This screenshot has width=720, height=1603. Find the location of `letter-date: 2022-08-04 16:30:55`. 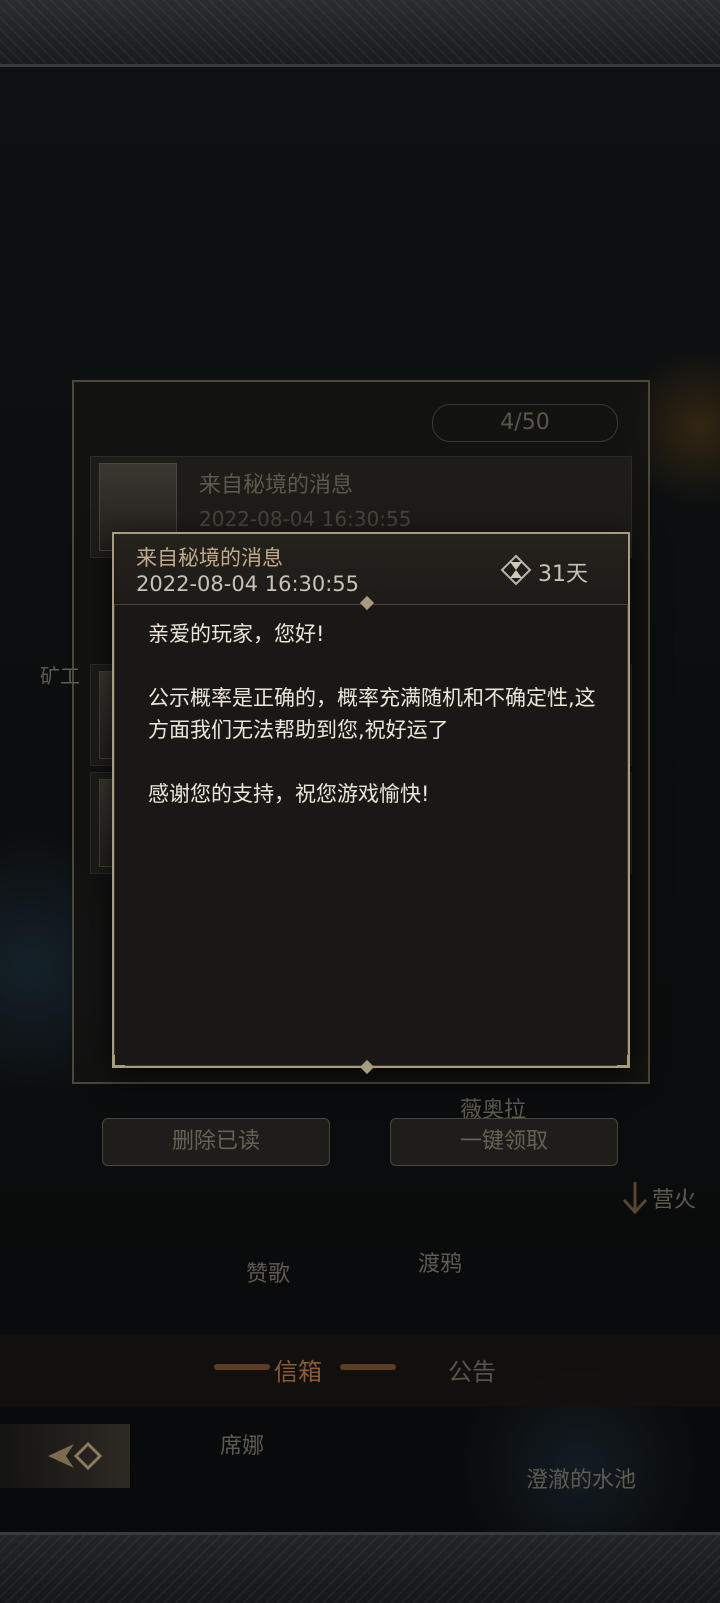

letter-date: 2022-08-04 16:30:55 is located at coordinates (248, 584).